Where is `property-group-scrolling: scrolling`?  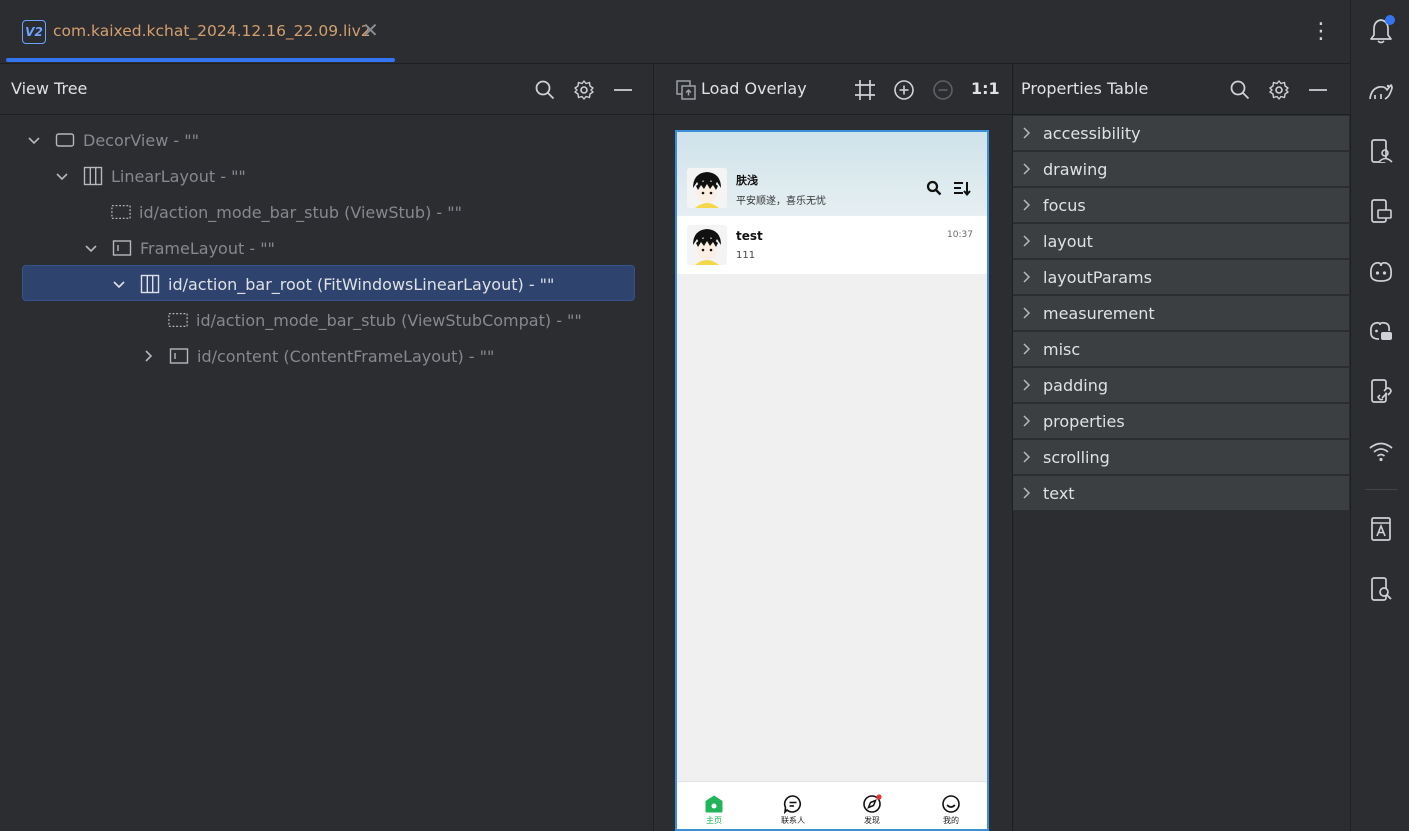
property-group-scrolling: scrolling is located at coordinates (1181, 457).